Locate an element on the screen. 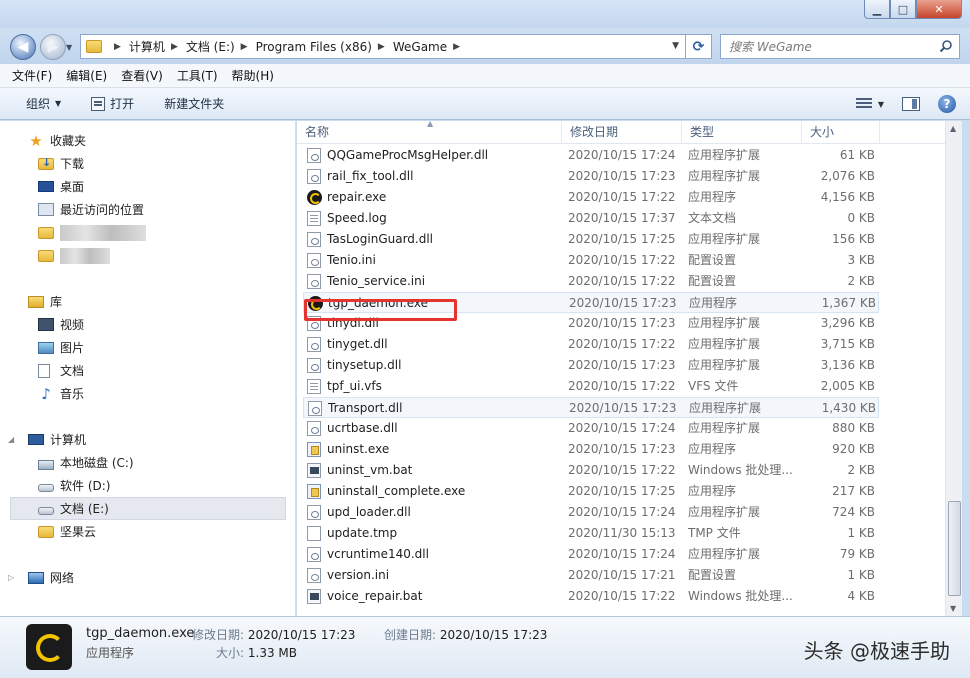 The height and width of the screenshot is (678, 970). drive-icon is located at coordinates (46, 488).